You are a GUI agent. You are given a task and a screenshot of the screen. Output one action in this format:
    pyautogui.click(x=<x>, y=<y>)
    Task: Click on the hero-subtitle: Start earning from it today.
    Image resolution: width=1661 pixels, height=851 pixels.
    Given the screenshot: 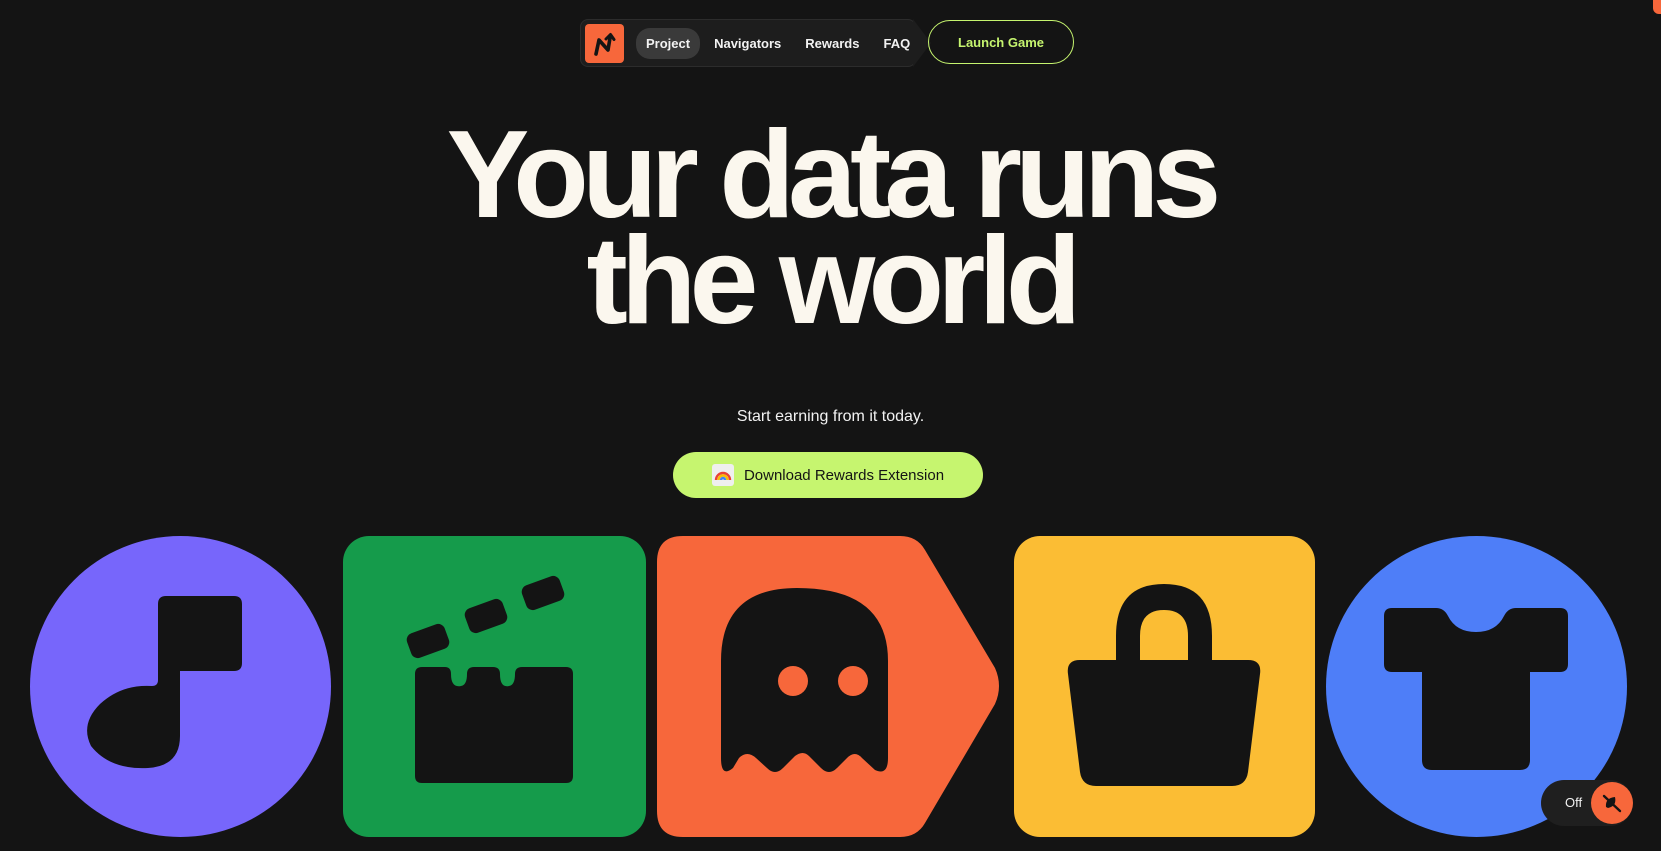 What is the action you would take?
    pyautogui.click(x=830, y=416)
    